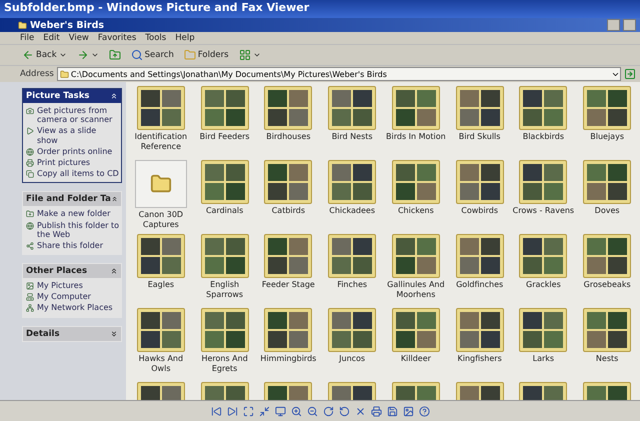 This screenshot has width=640, height=421. I want to click on task-link: My Computer, so click(72, 297).